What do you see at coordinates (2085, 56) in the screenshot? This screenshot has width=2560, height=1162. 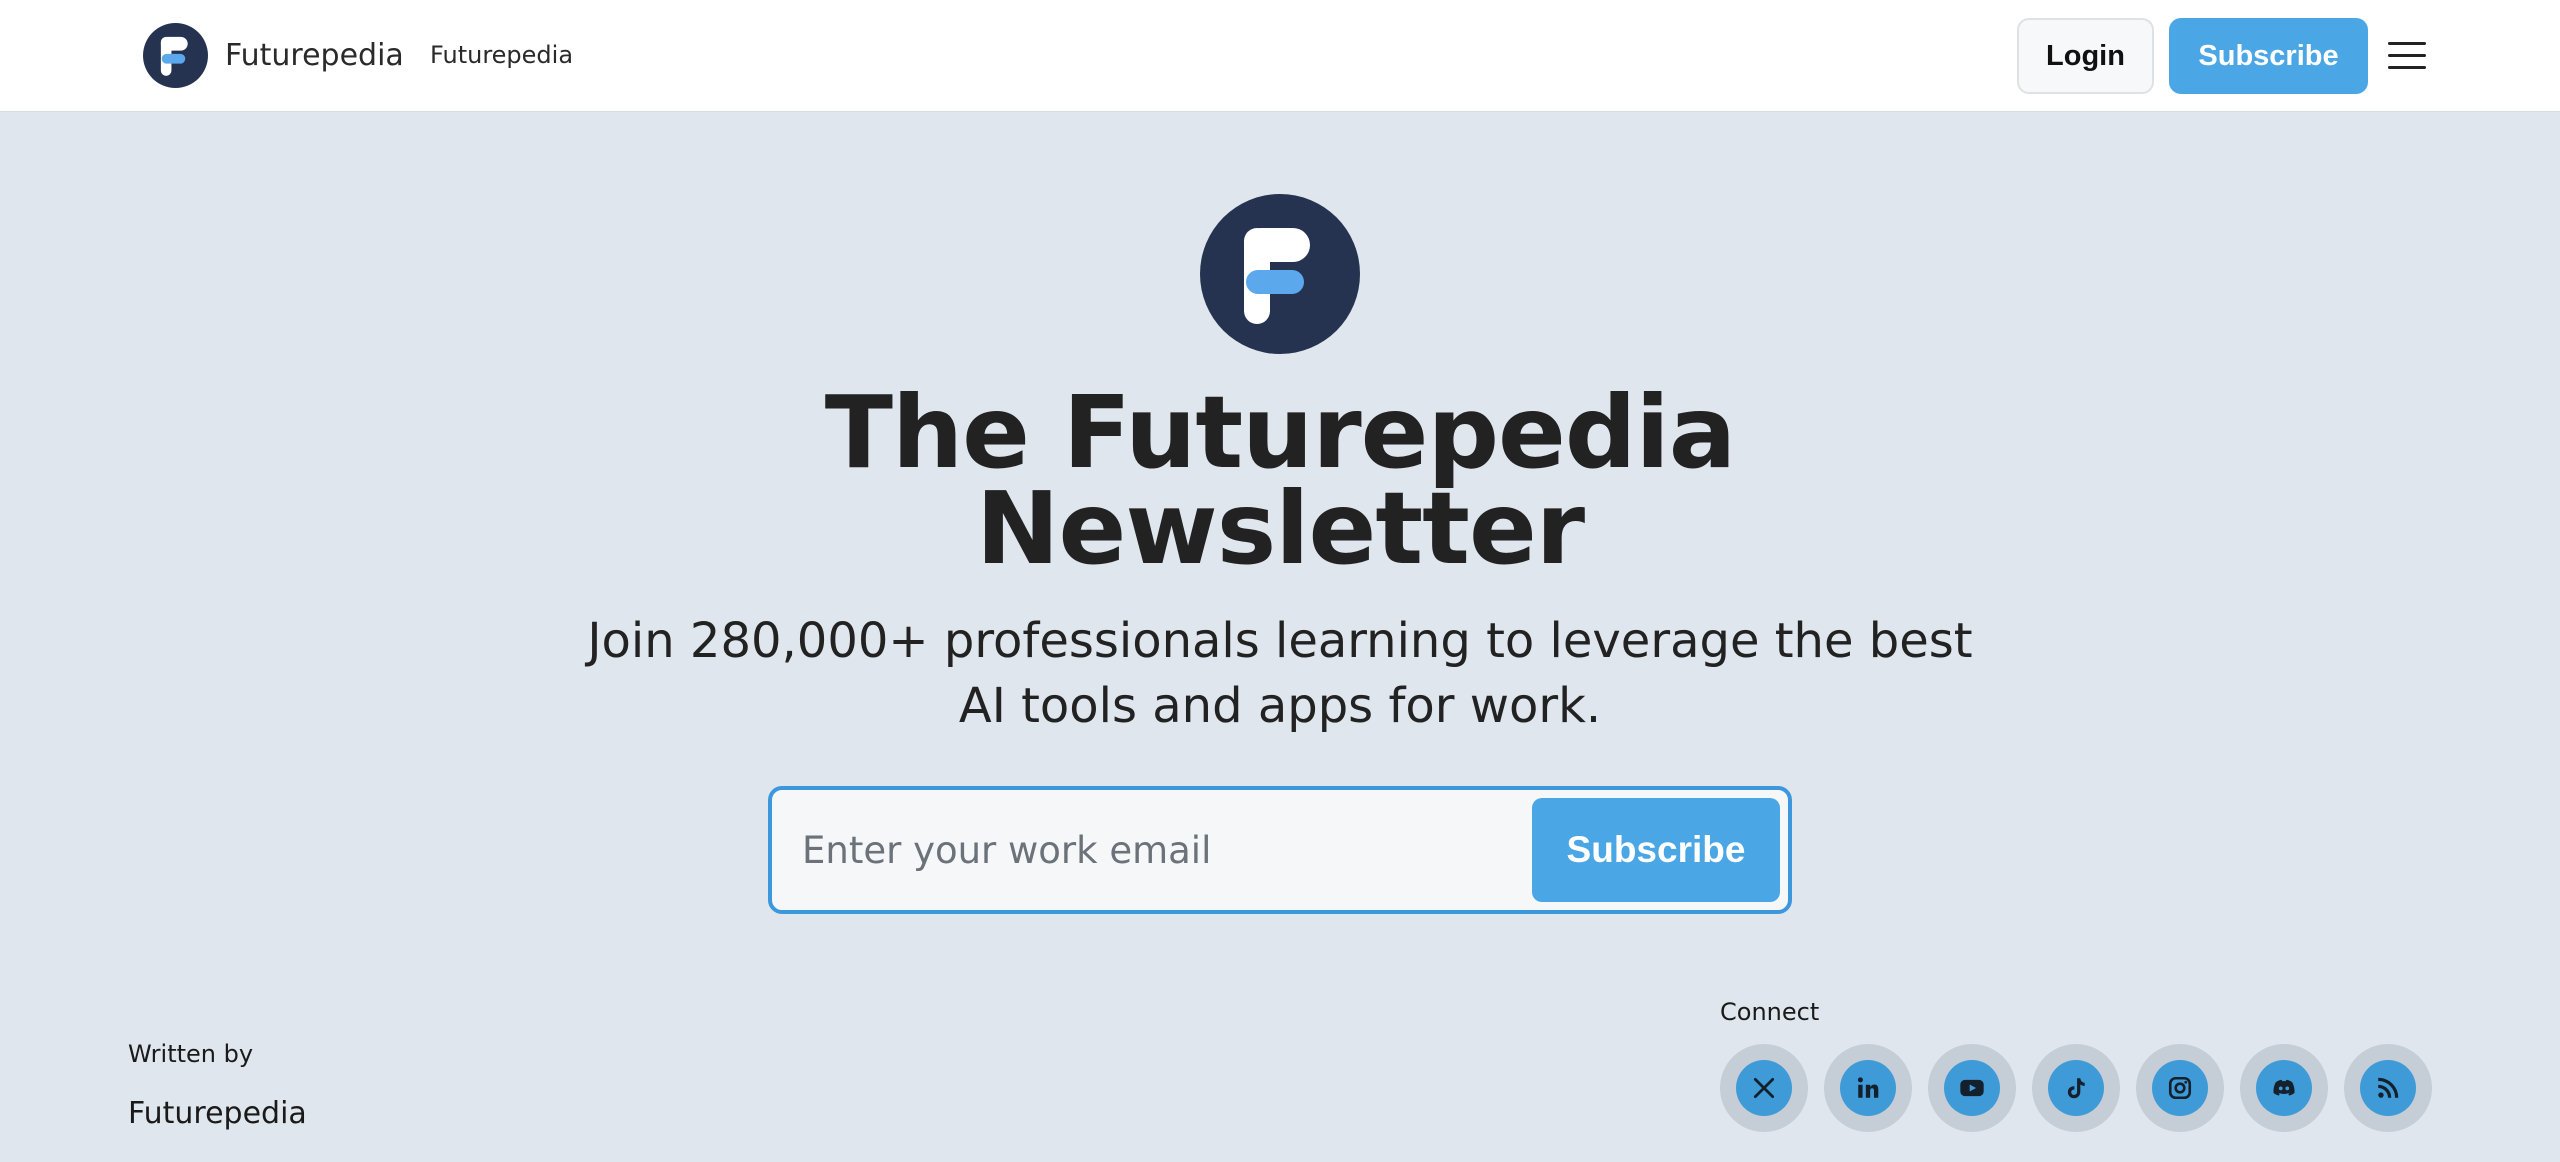 I see `login-button: Login` at bounding box center [2085, 56].